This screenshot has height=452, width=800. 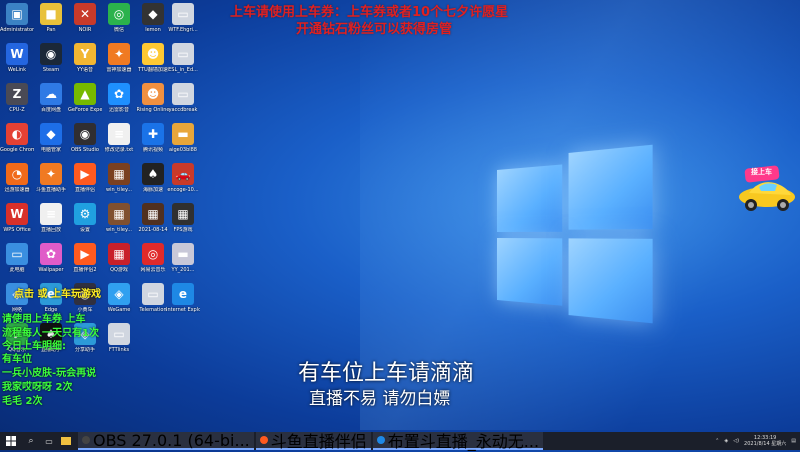 I want to click on chat-line: 请使用上车券 上车, so click(x=44, y=319).